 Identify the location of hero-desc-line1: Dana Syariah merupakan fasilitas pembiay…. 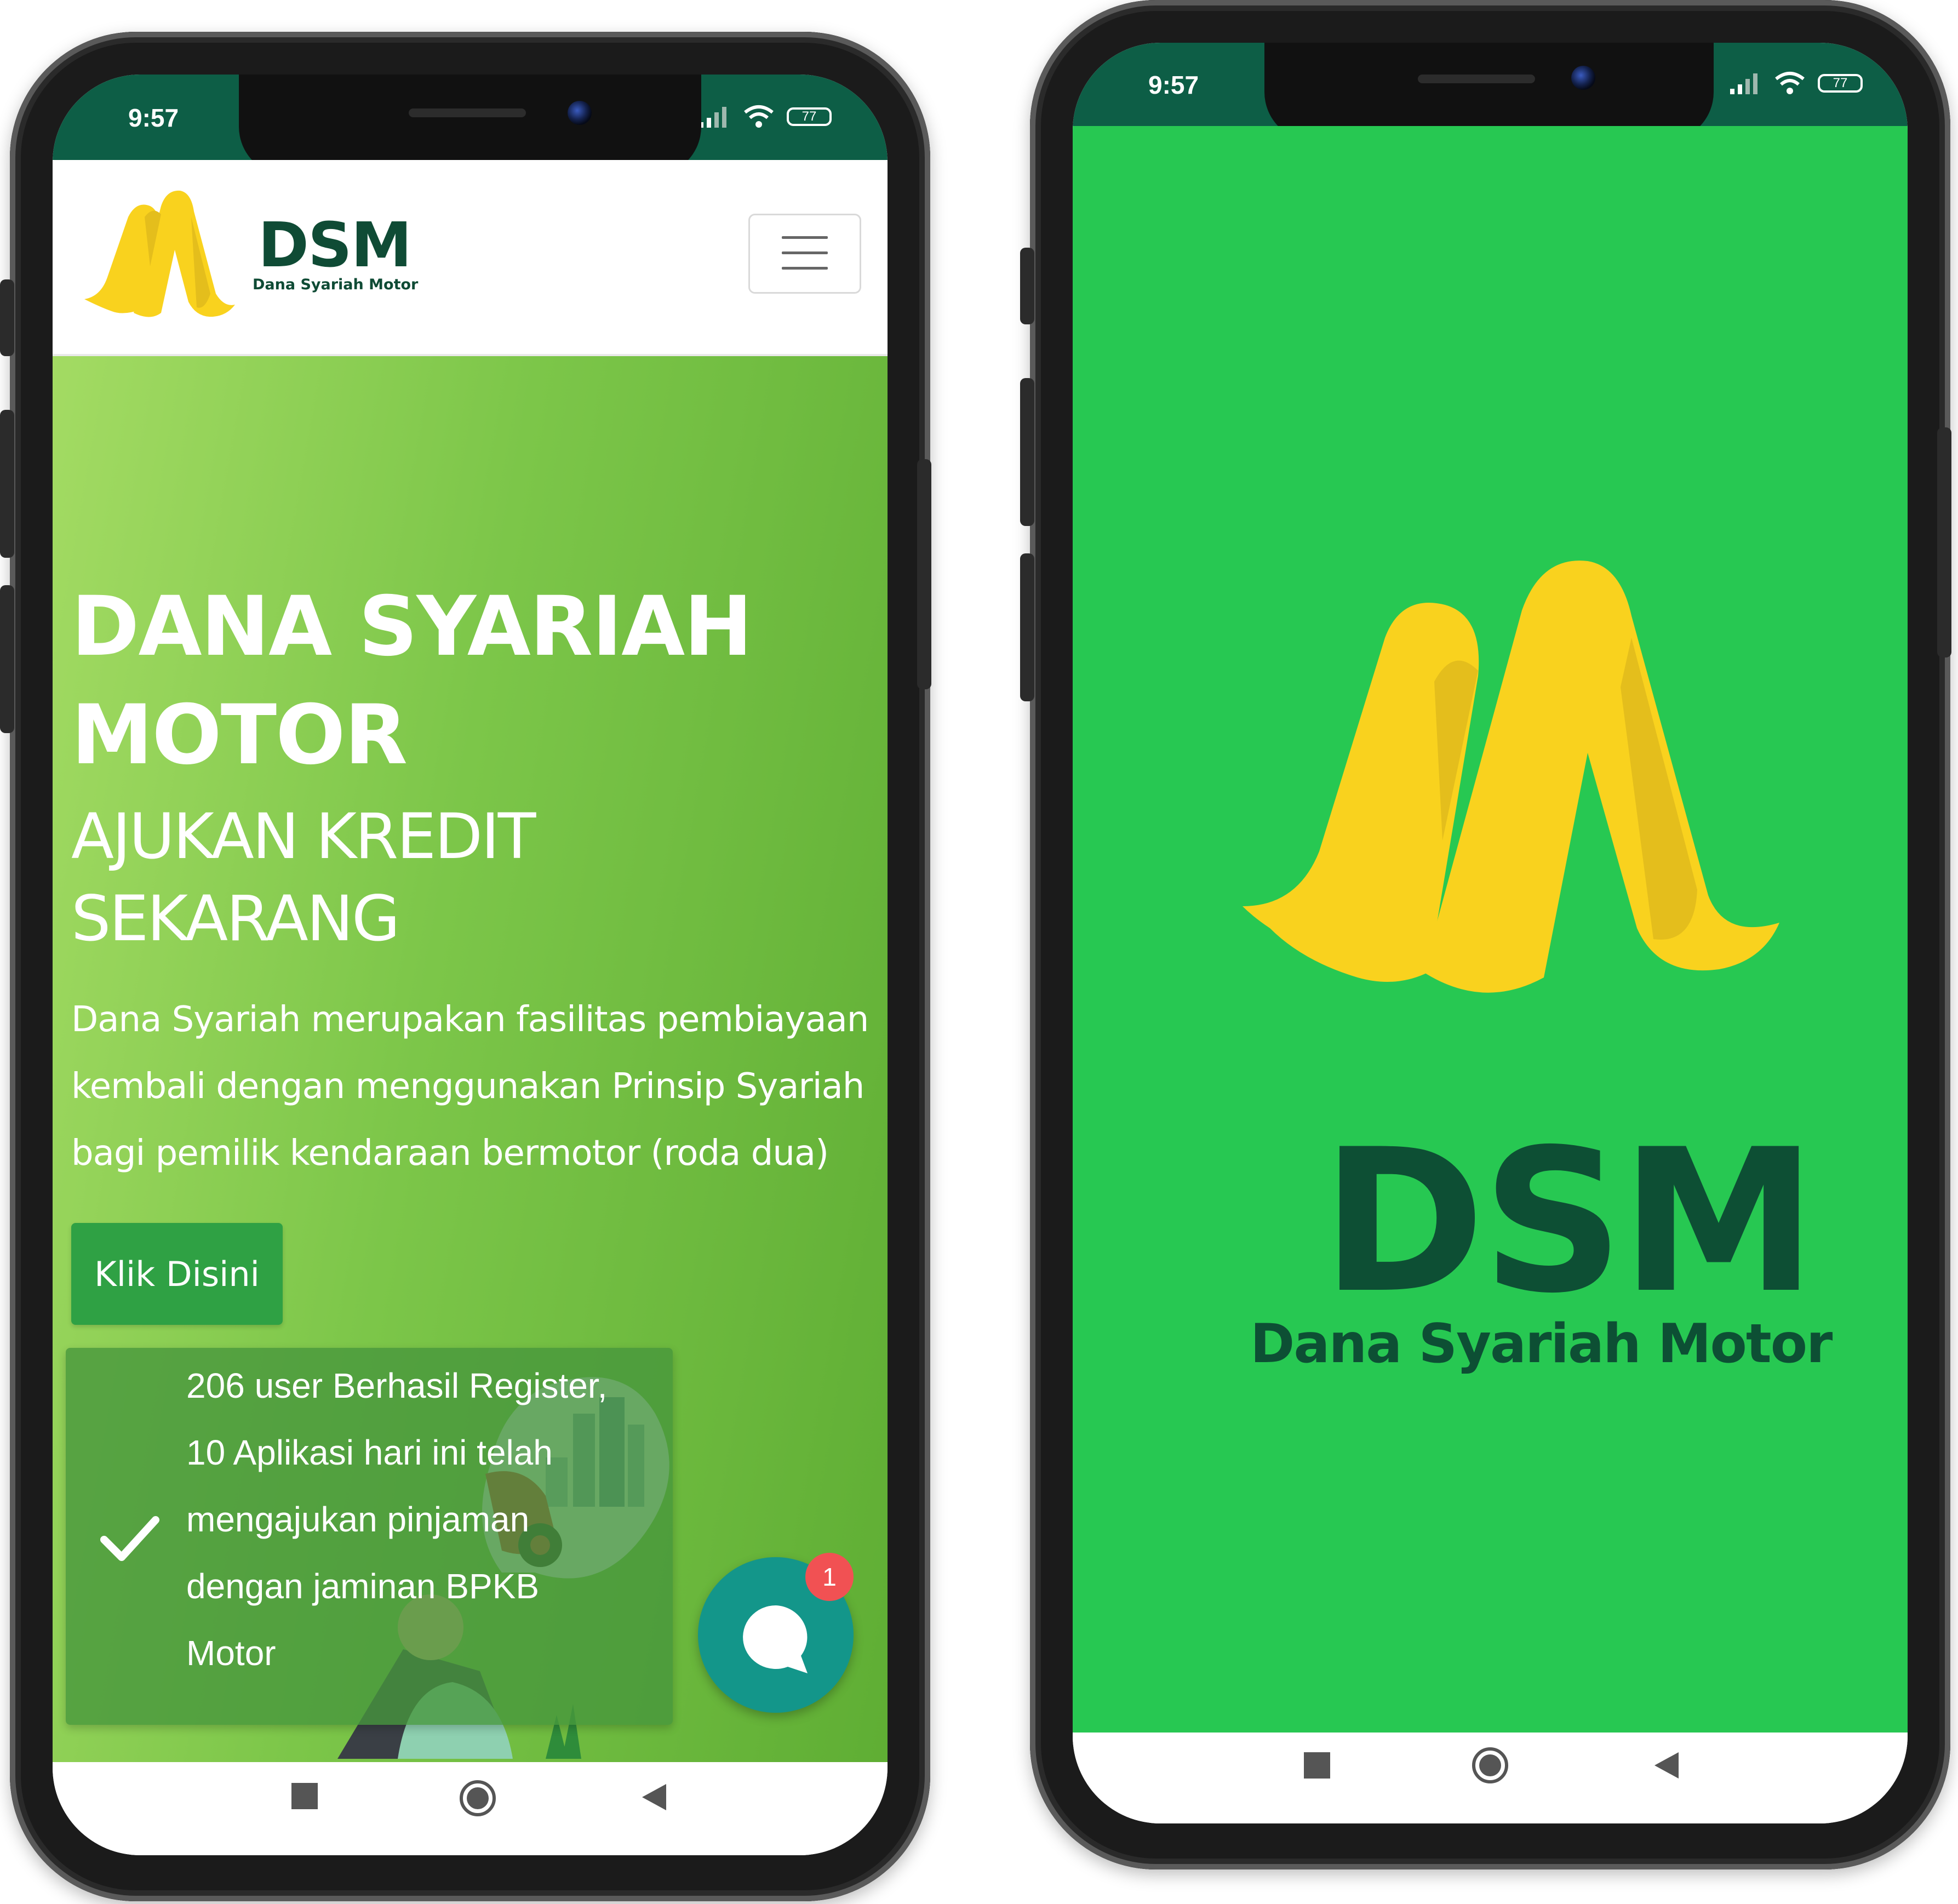
(470, 1019).